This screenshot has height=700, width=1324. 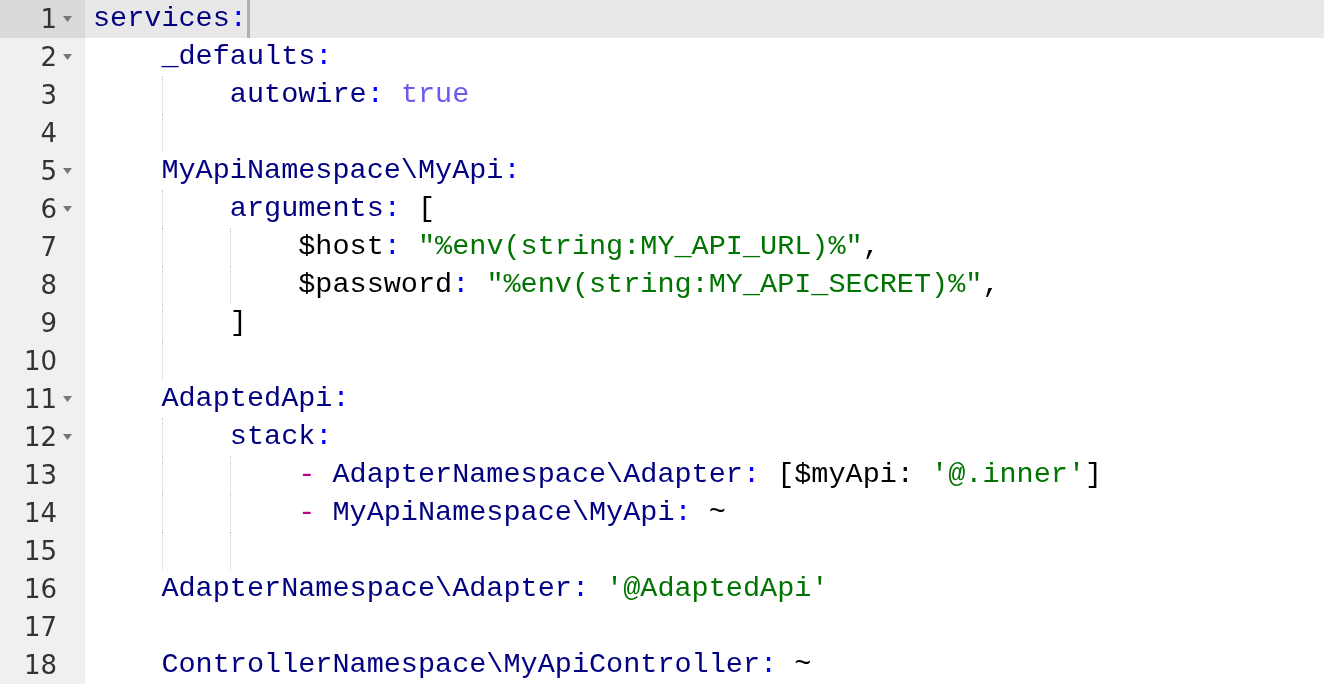 I want to click on code-line: services:, so click(x=170, y=19).